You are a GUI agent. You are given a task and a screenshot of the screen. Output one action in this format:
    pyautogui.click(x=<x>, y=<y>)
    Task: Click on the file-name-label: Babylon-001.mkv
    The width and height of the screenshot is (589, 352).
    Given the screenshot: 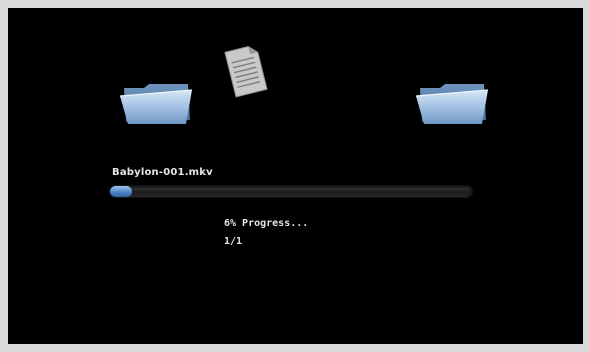 What is the action you would take?
    pyautogui.click(x=162, y=172)
    